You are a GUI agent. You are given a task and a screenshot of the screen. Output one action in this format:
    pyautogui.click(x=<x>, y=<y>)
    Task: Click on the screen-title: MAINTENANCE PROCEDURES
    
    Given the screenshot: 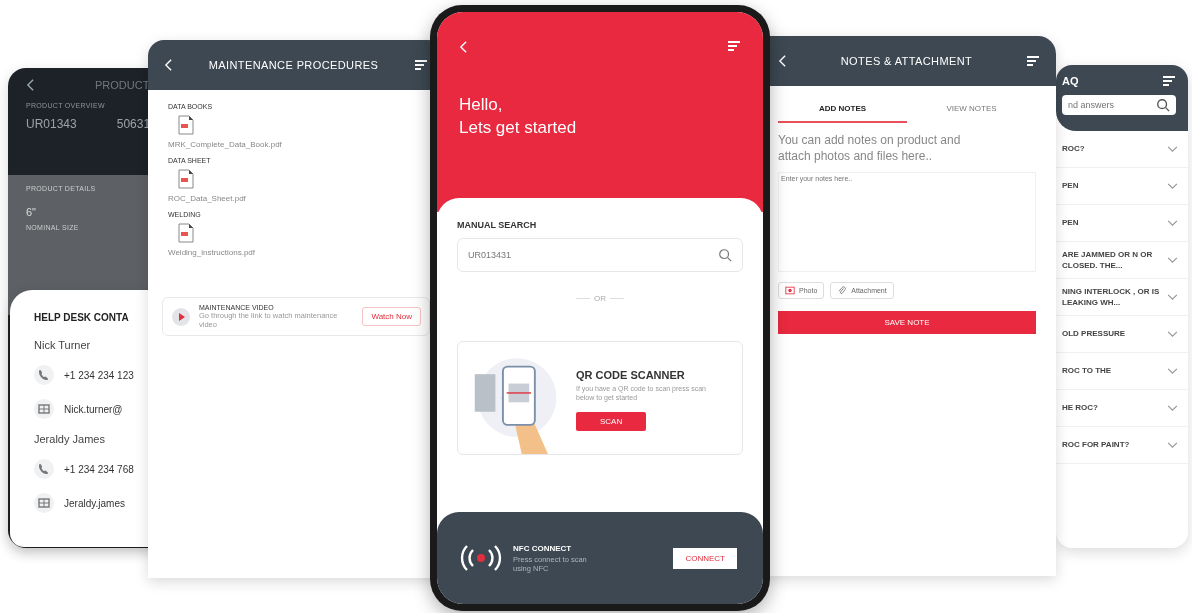 What is the action you would take?
    pyautogui.click(x=293, y=65)
    